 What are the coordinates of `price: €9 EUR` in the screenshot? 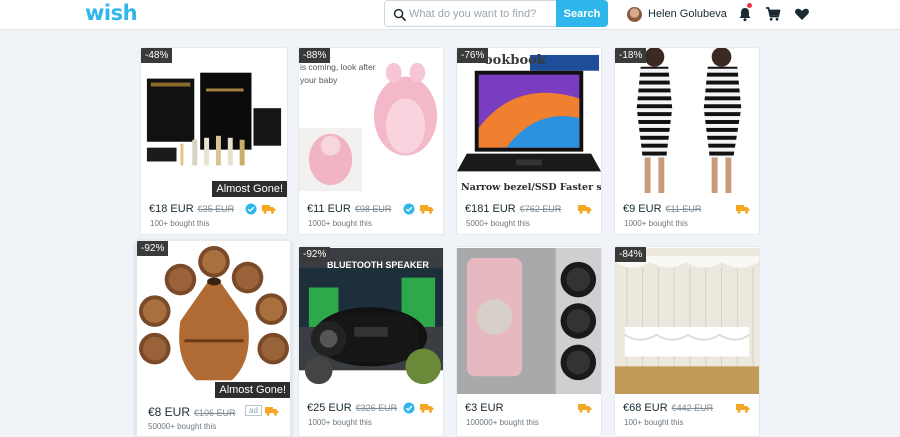 It's located at (642, 209).